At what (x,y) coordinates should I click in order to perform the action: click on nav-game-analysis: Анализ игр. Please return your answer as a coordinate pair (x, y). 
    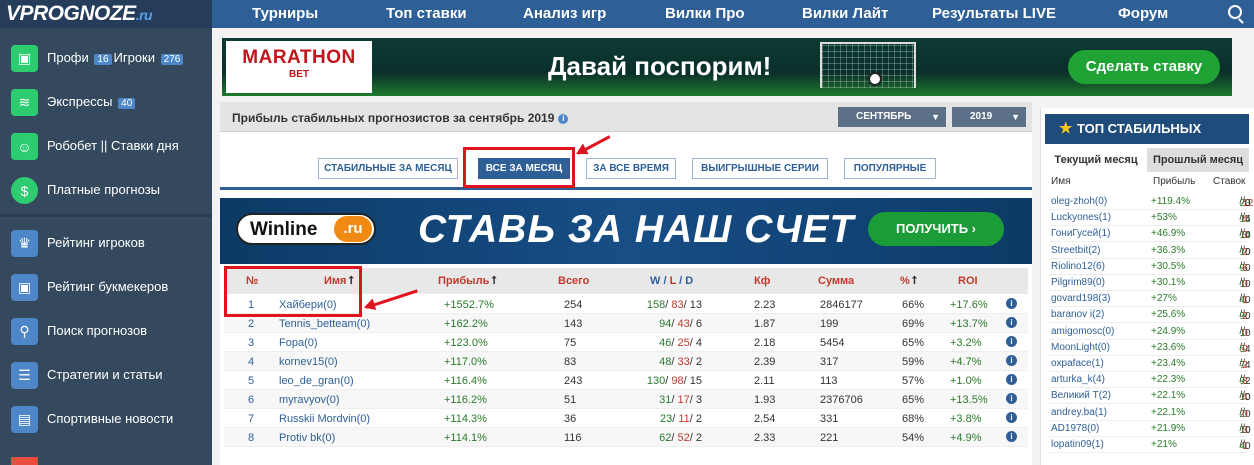
    Looking at the image, I should click on (564, 13).